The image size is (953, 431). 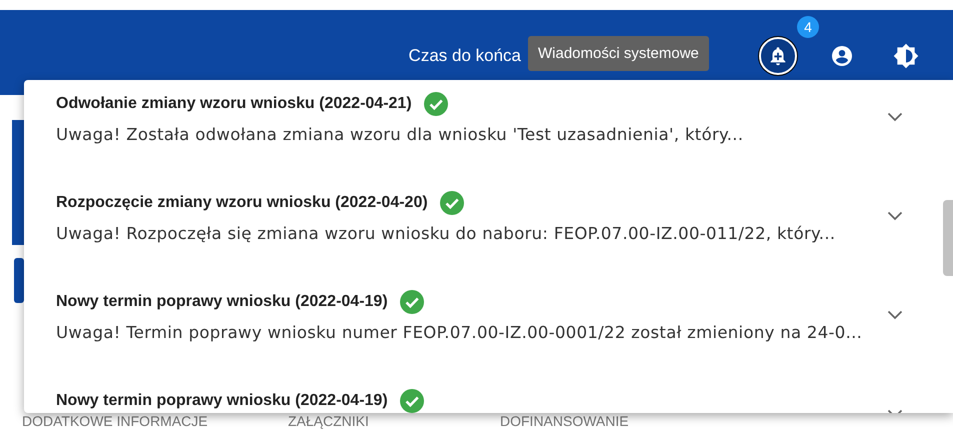 What do you see at coordinates (242, 203) in the screenshot?
I see `notification-title: Rozpoczęcie zmiany wzoru wniosku (2022-04-20)` at bounding box center [242, 203].